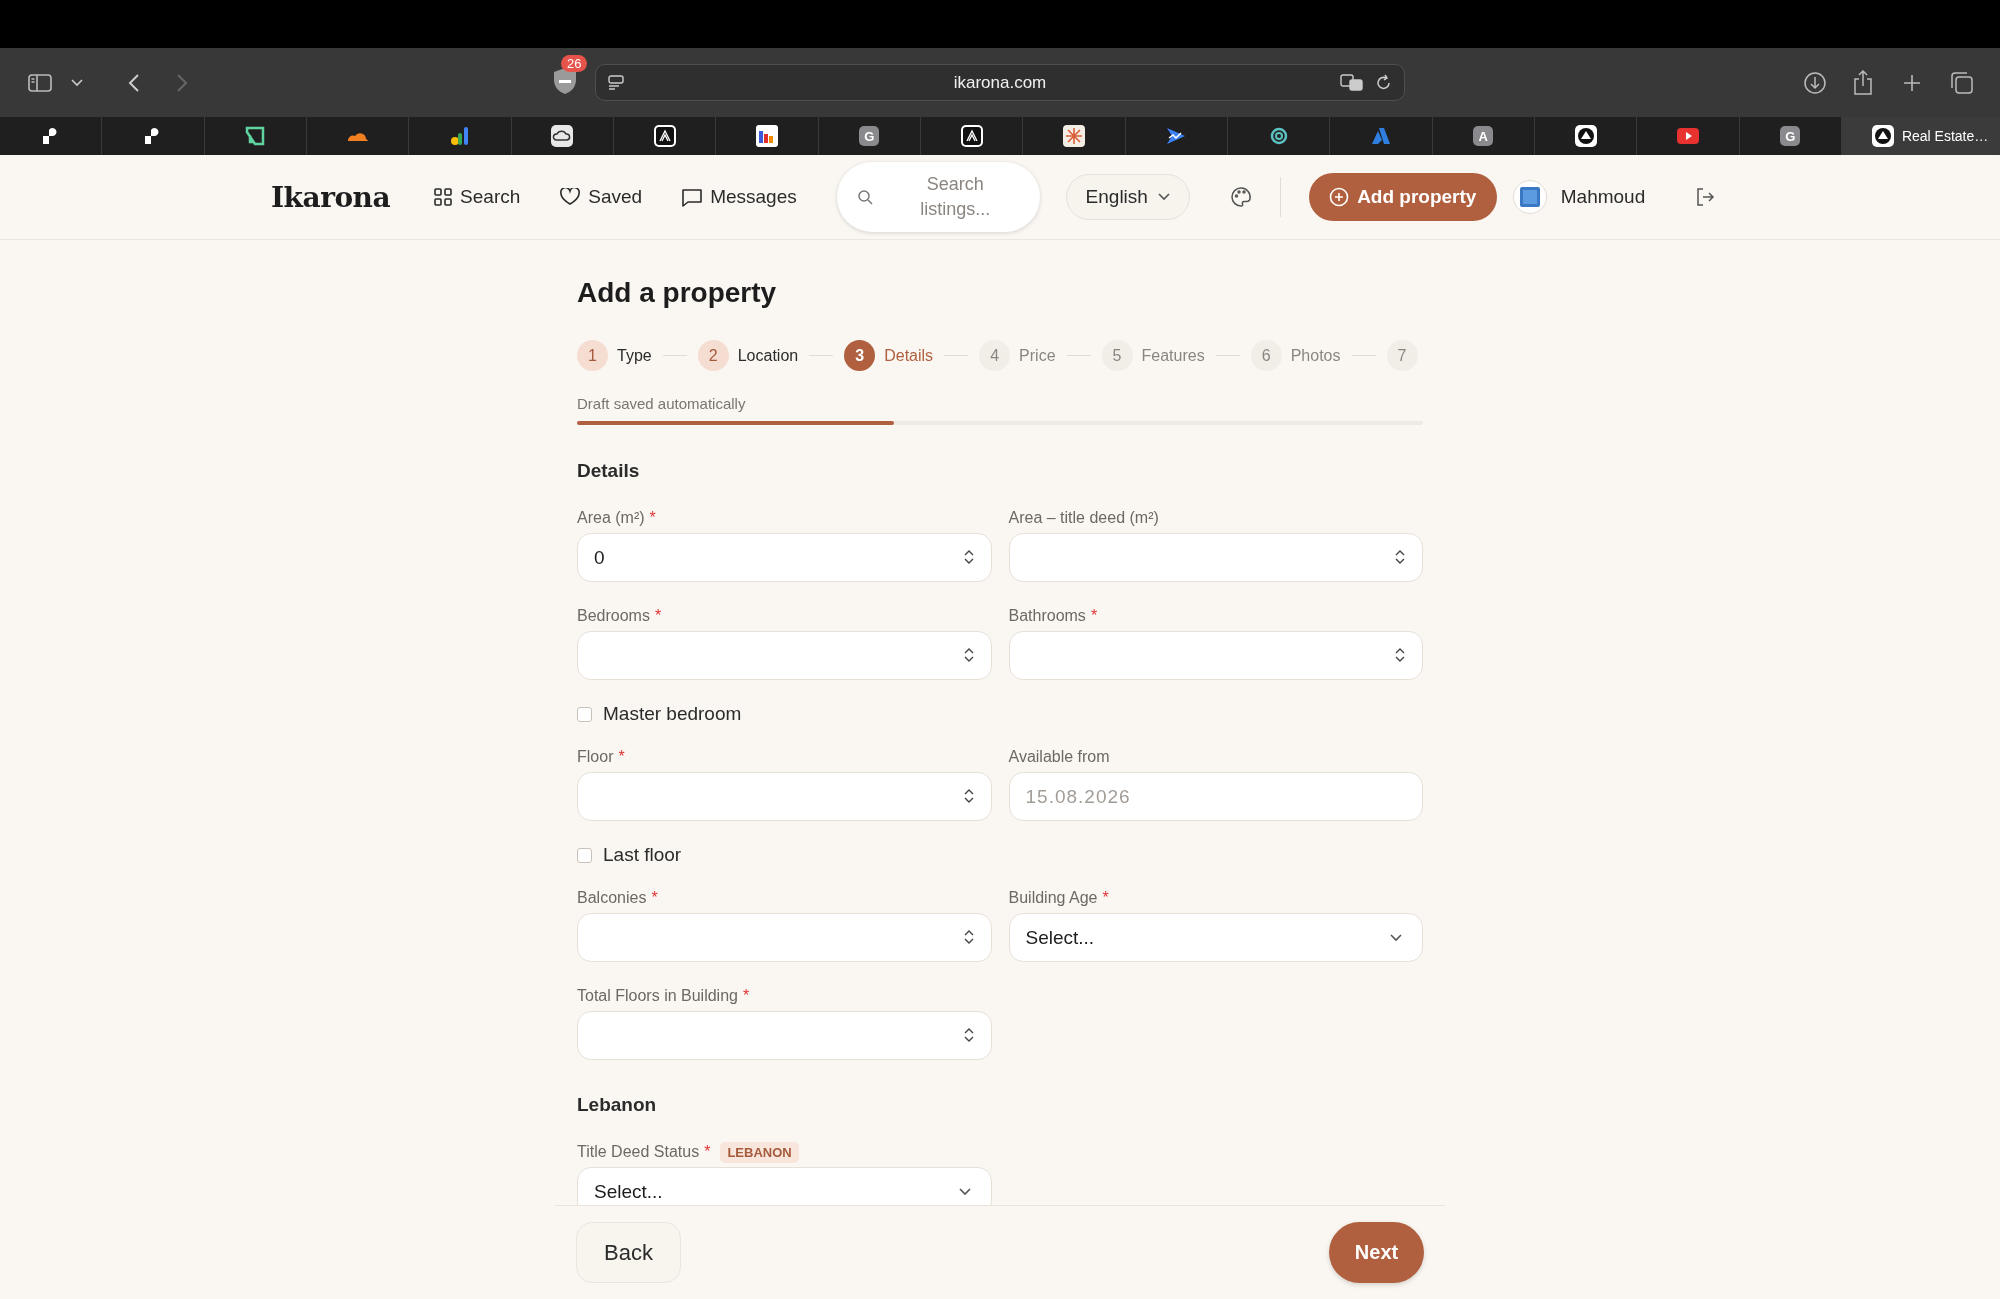 This screenshot has height=1299, width=2000. What do you see at coordinates (617, 1105) in the screenshot?
I see `section-title: Lebanon` at bounding box center [617, 1105].